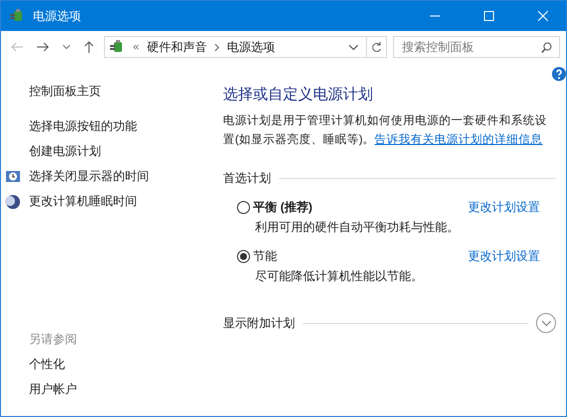  What do you see at coordinates (476, 47) in the screenshot?
I see `search-field: 搜索控制面板` at bounding box center [476, 47].